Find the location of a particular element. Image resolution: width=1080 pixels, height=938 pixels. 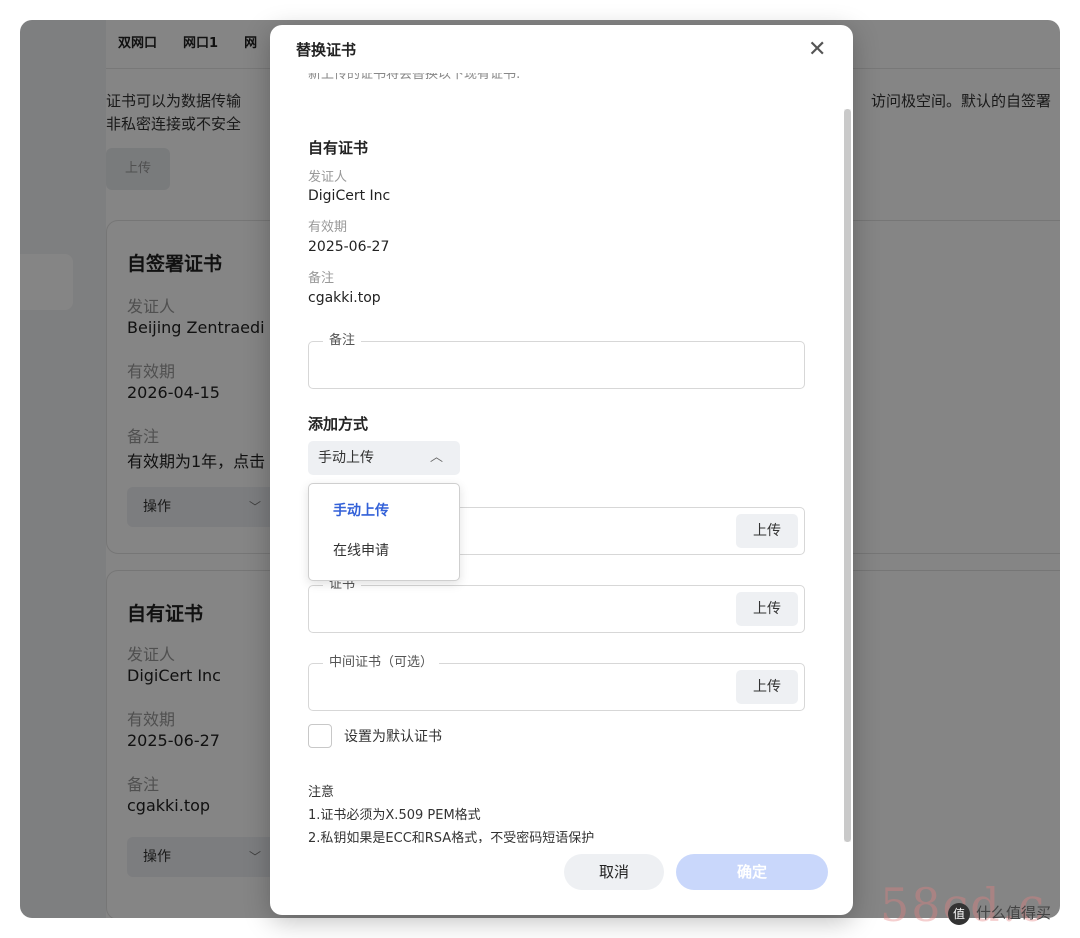

smzdm-badge-icon: 值 is located at coordinates (959, 913).